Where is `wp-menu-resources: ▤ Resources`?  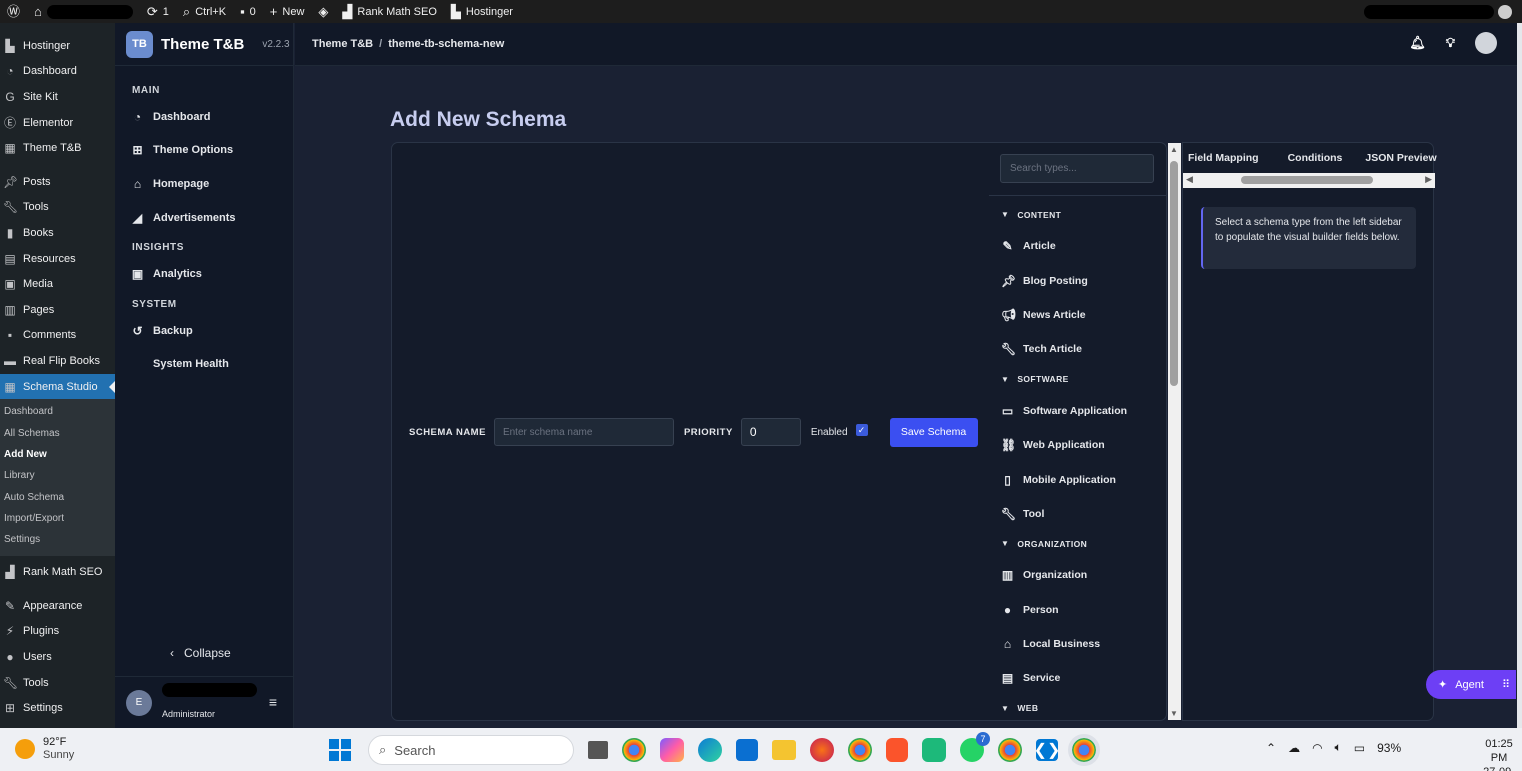 wp-menu-resources: ▤ Resources is located at coordinates (57, 259).